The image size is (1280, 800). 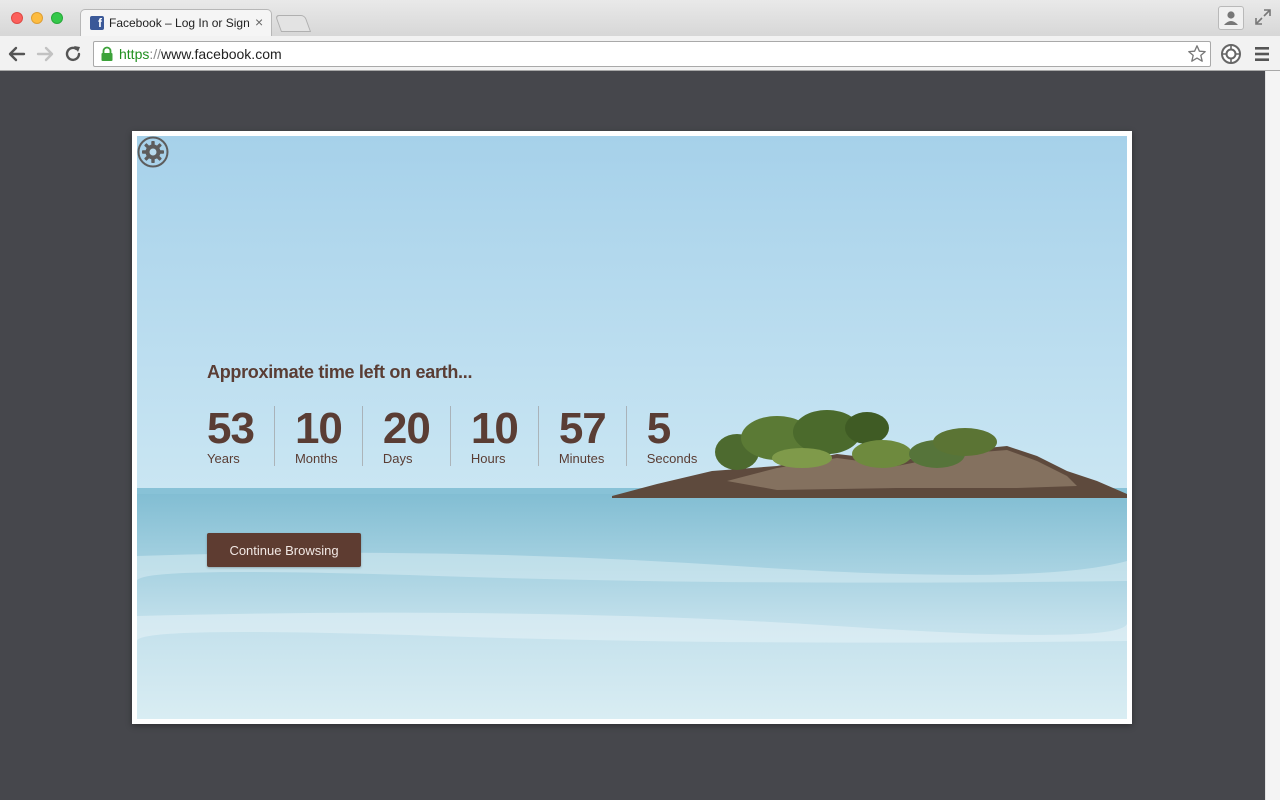 What do you see at coordinates (316, 458) in the screenshot?
I see `countdown-label: Months` at bounding box center [316, 458].